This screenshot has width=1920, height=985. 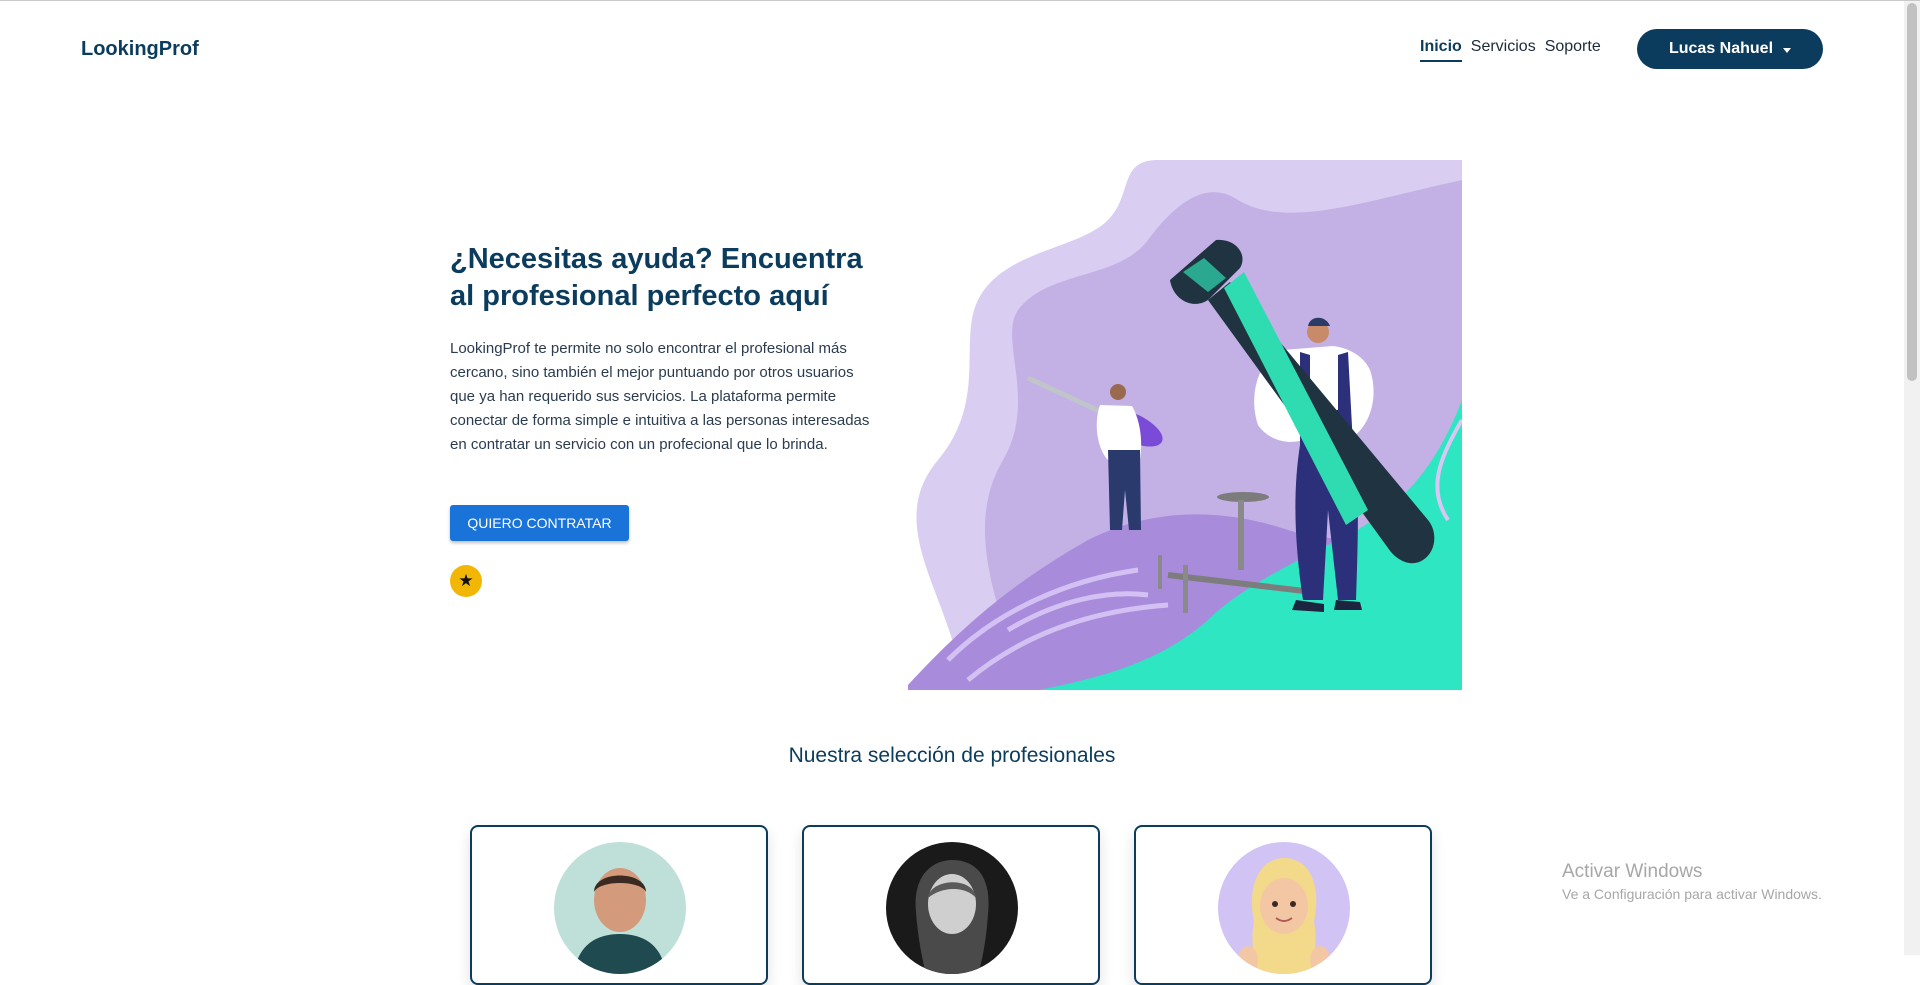 I want to click on hire-button: QUIERO CONTRATAR, so click(x=539, y=523).